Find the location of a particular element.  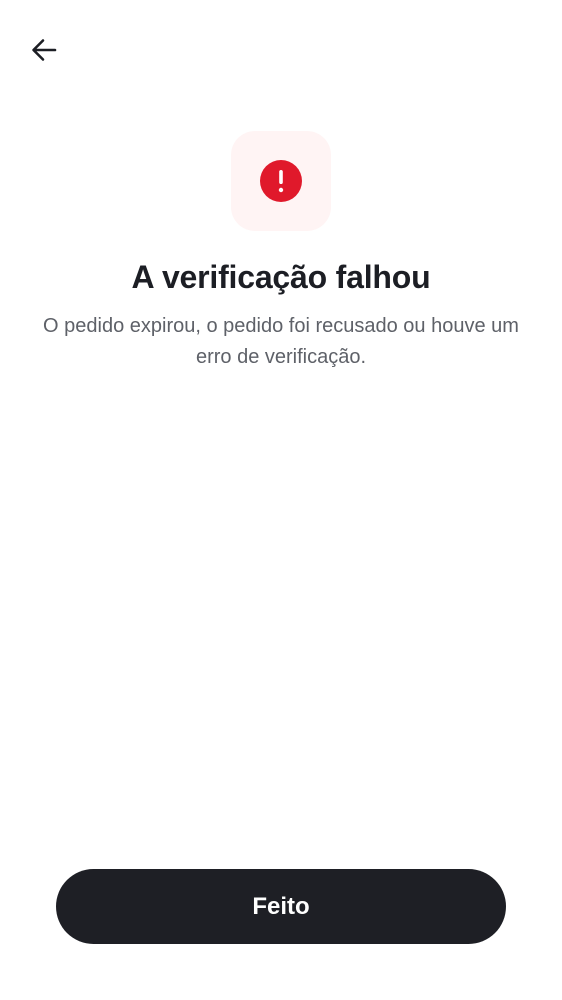

page-title: A verificação falhou is located at coordinates (281, 277).